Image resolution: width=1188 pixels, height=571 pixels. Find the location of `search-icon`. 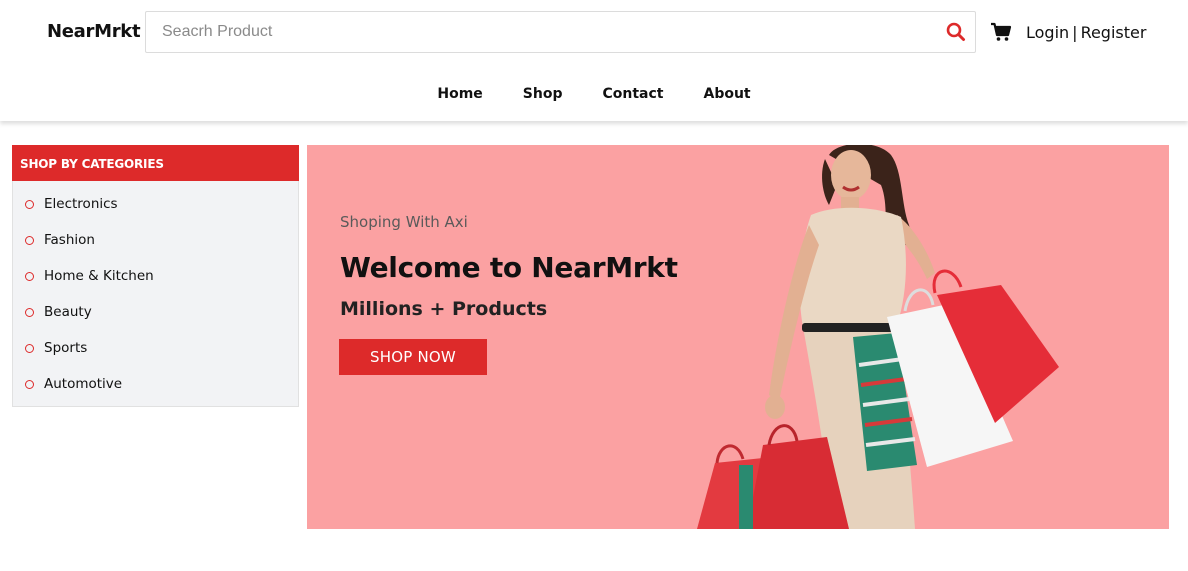

search-icon is located at coordinates (956, 32).